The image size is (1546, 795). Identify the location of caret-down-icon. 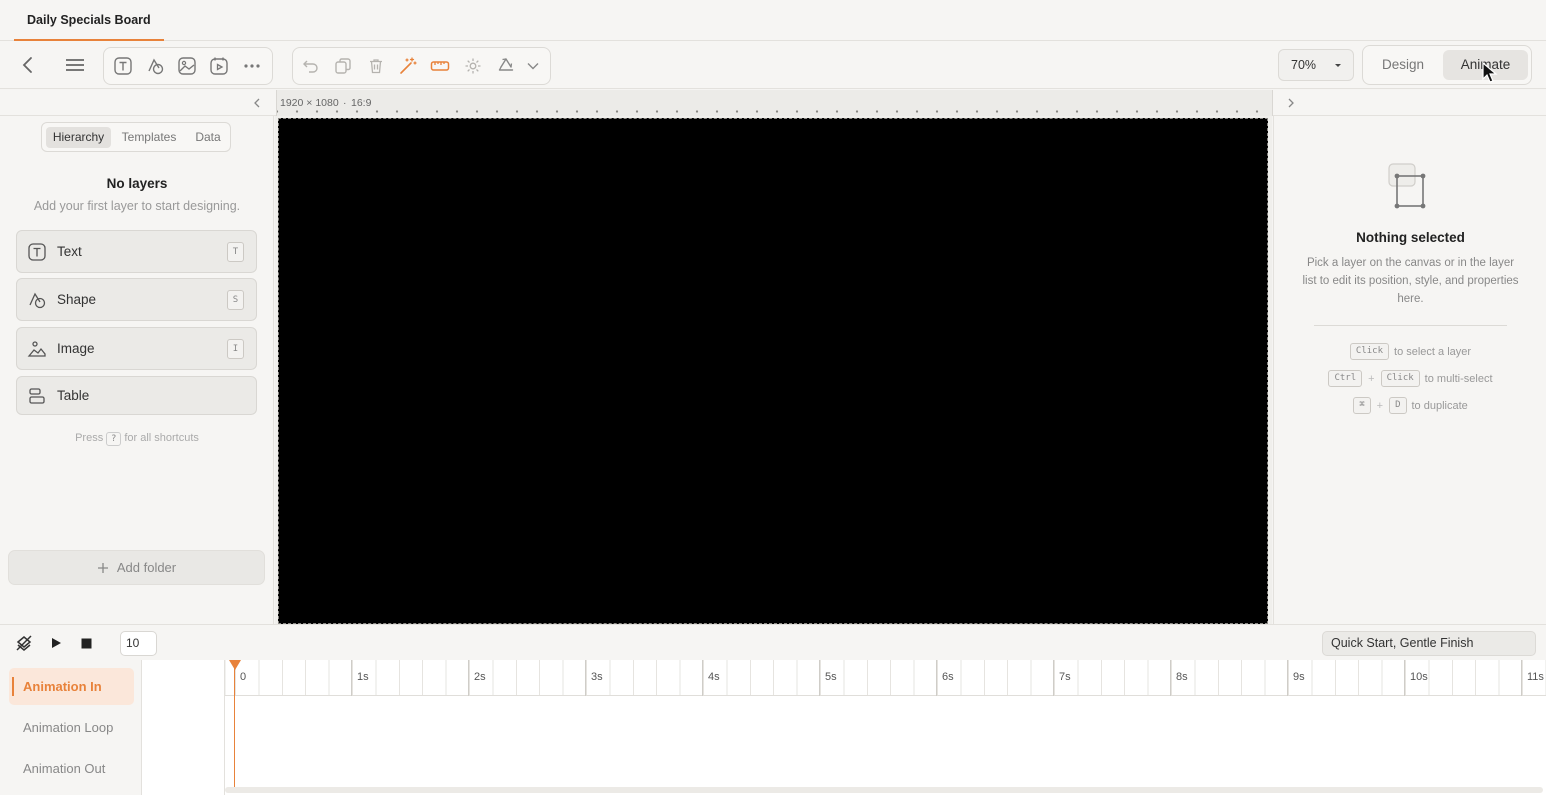
(1338, 65).